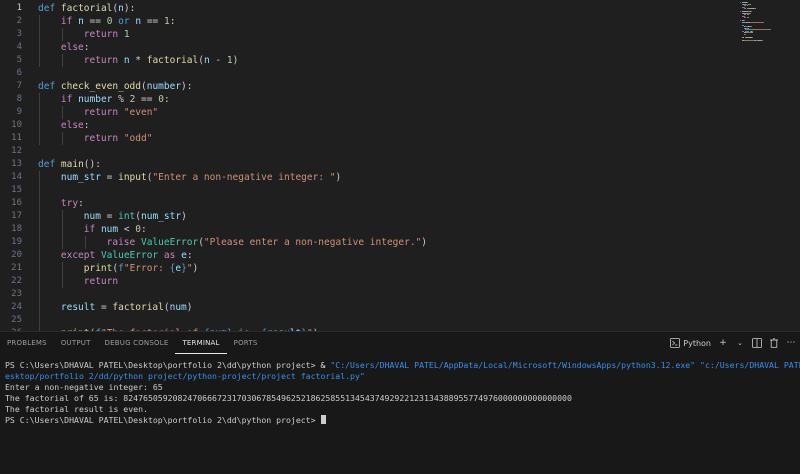  Describe the element at coordinates (246, 343) in the screenshot. I see `tab-ports: PORTS` at that location.